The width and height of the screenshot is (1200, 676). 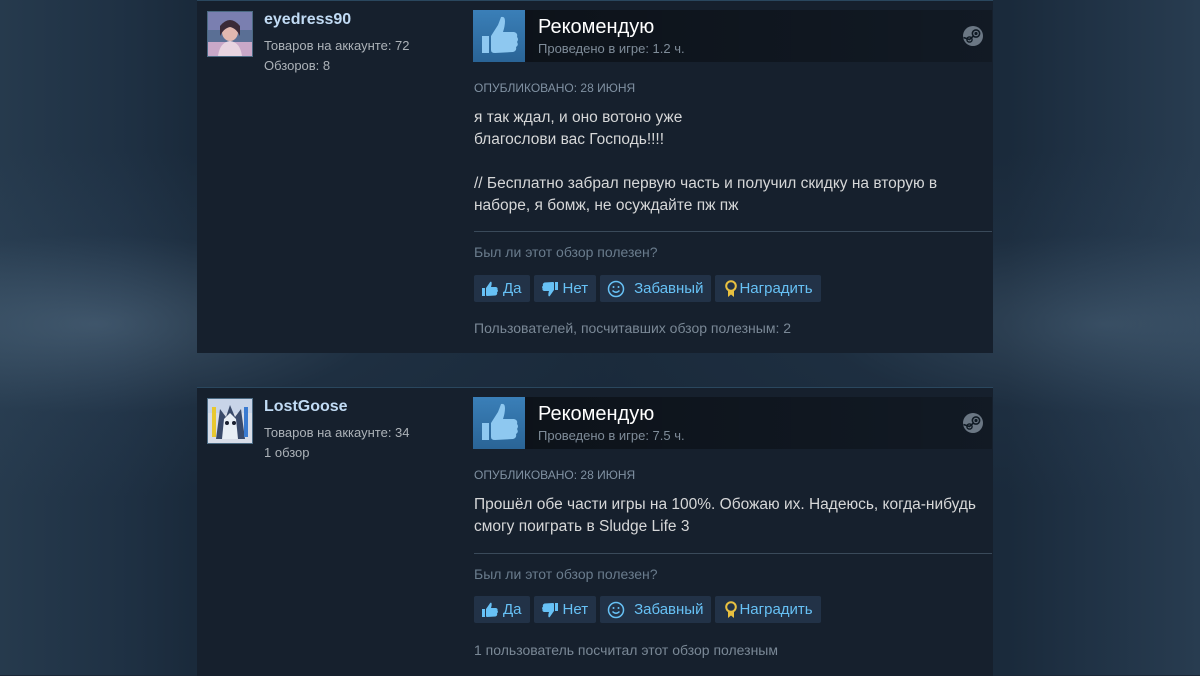 What do you see at coordinates (306, 407) in the screenshot?
I see `author-name: LostGoose` at bounding box center [306, 407].